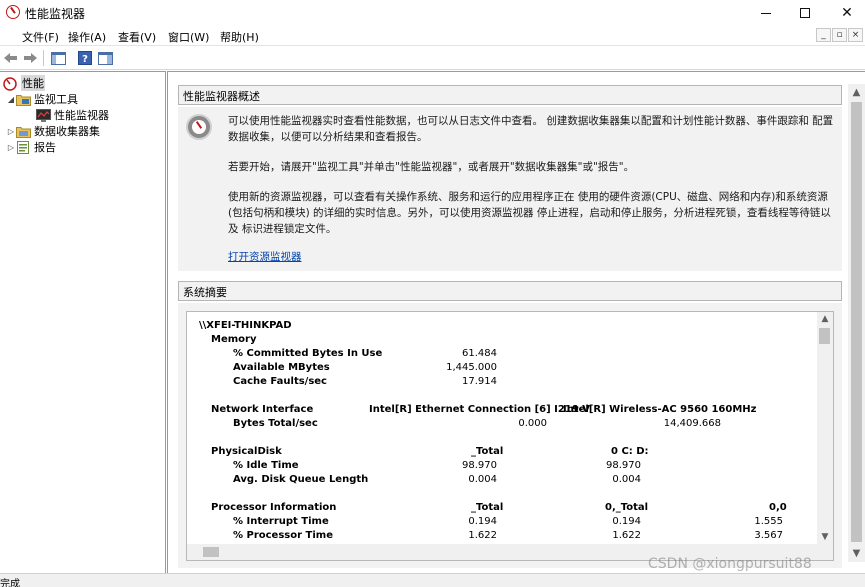  Describe the element at coordinates (479, 353) in the screenshot. I see `counter-value: 61.484` at that location.